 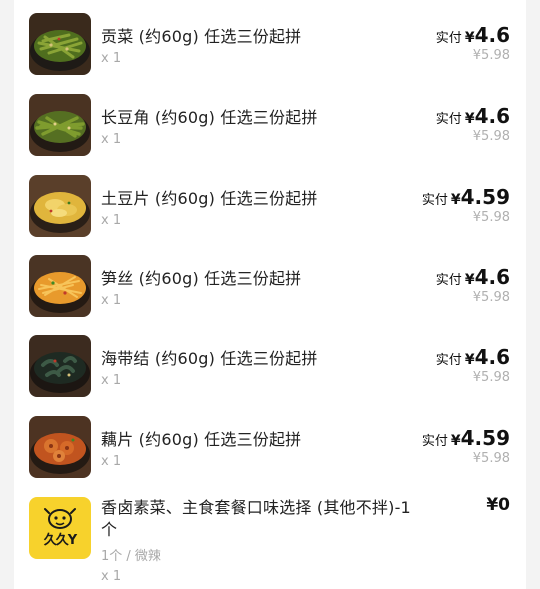 What do you see at coordinates (209, 358) in the screenshot?
I see `item-name: 海带结 (约60g) 任选三份起拼` at bounding box center [209, 358].